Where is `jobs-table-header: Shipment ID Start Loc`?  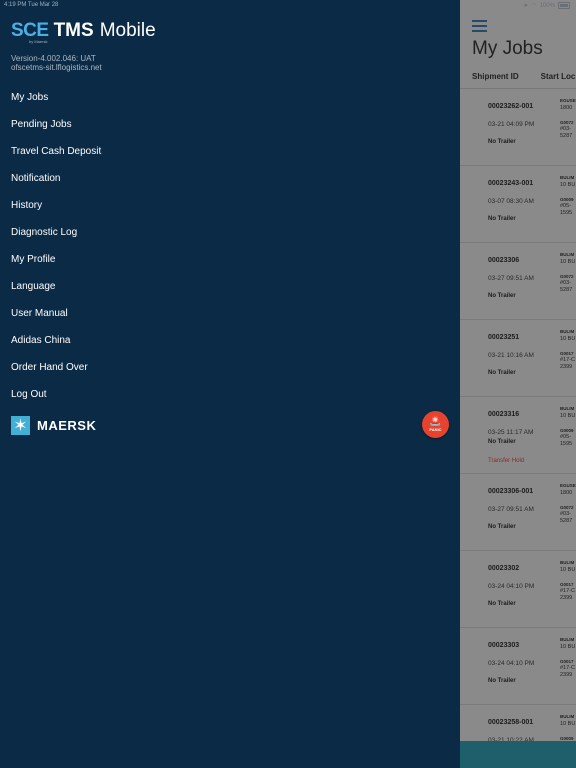 jobs-table-header: Shipment ID Start Loc is located at coordinates (523, 76).